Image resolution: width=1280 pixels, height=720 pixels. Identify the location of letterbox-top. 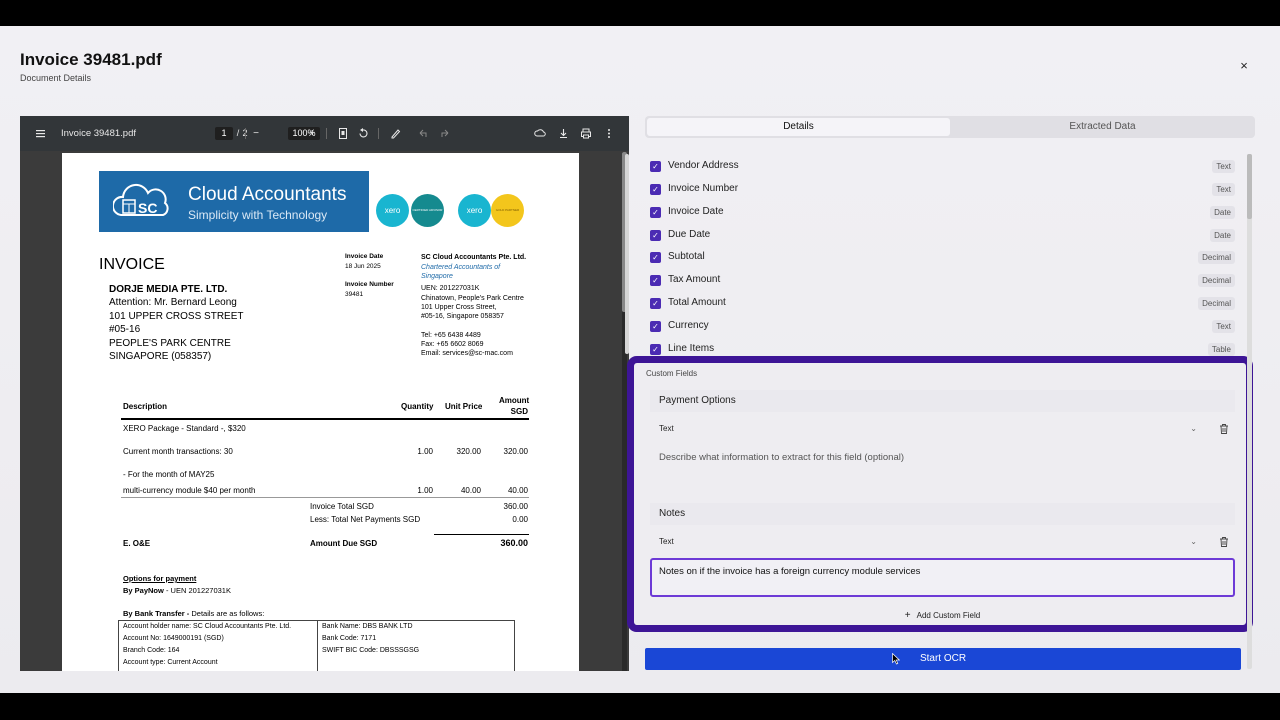
(640, 13).